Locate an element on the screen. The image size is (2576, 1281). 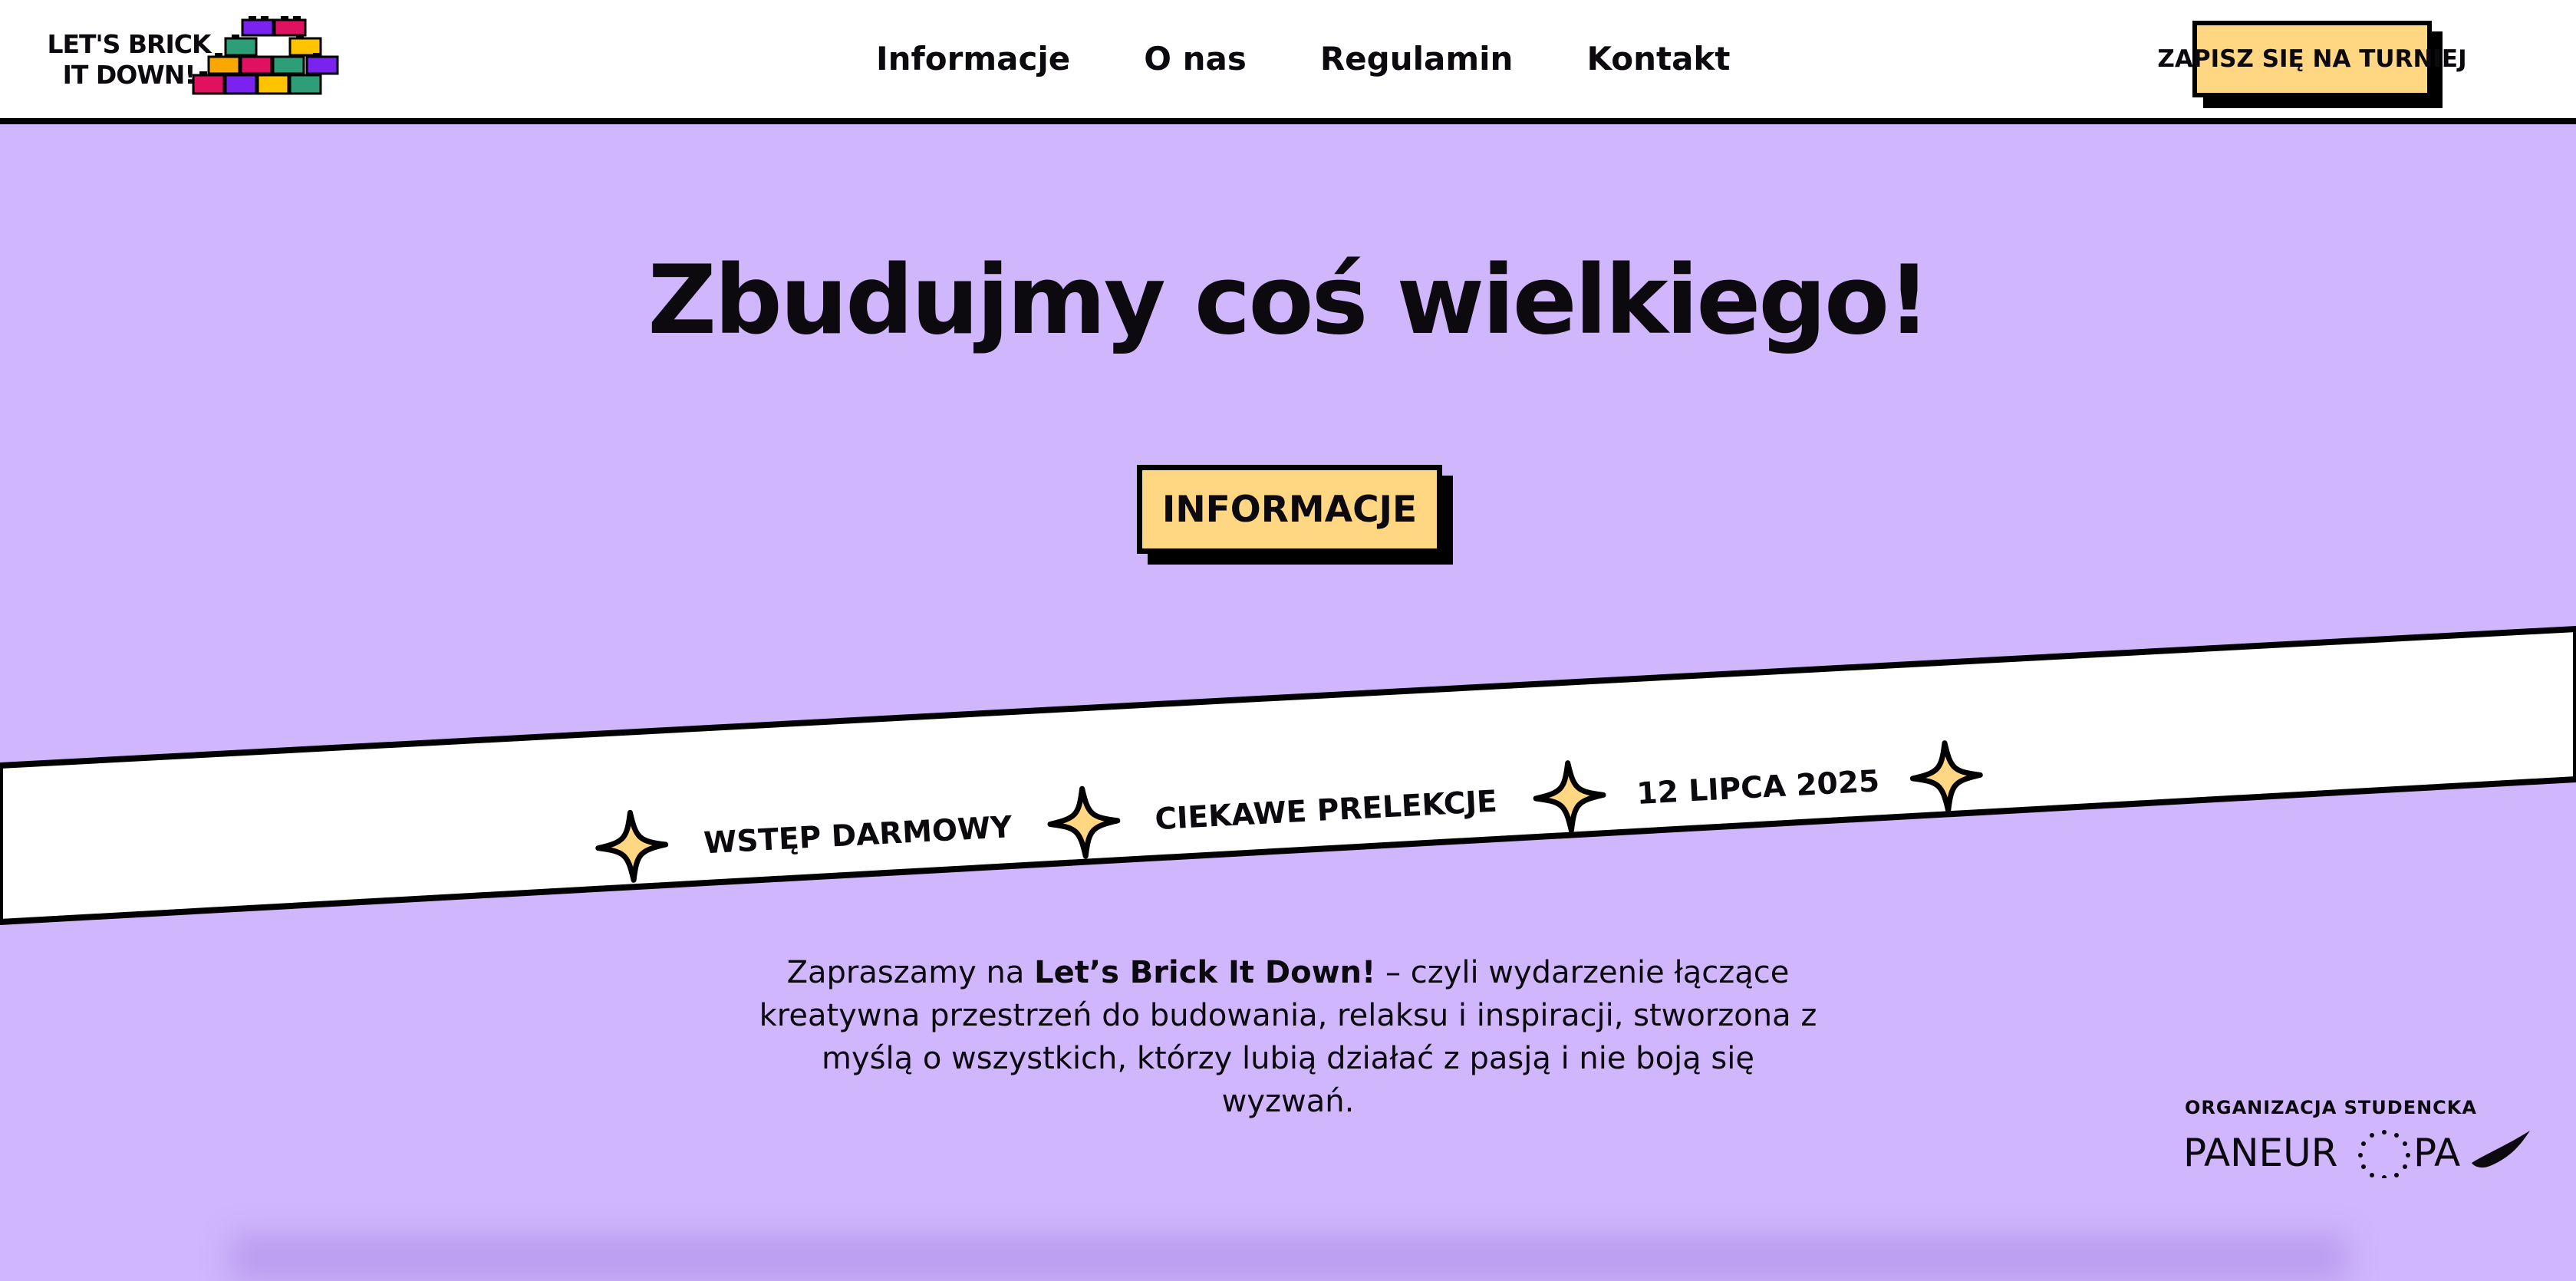
nav-item-informacje: Informacje is located at coordinates (973, 58).